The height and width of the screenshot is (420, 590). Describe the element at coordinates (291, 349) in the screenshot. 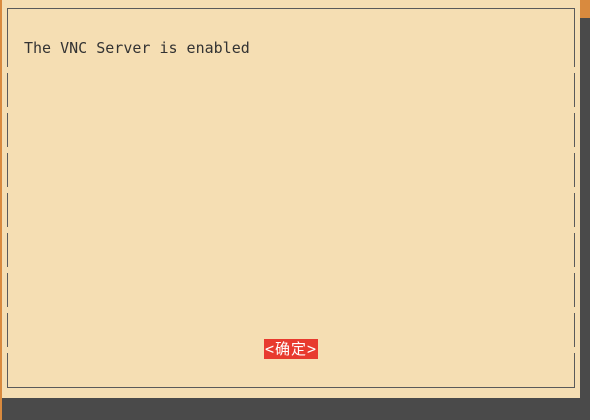

I see `ok-button: <确定>` at that location.